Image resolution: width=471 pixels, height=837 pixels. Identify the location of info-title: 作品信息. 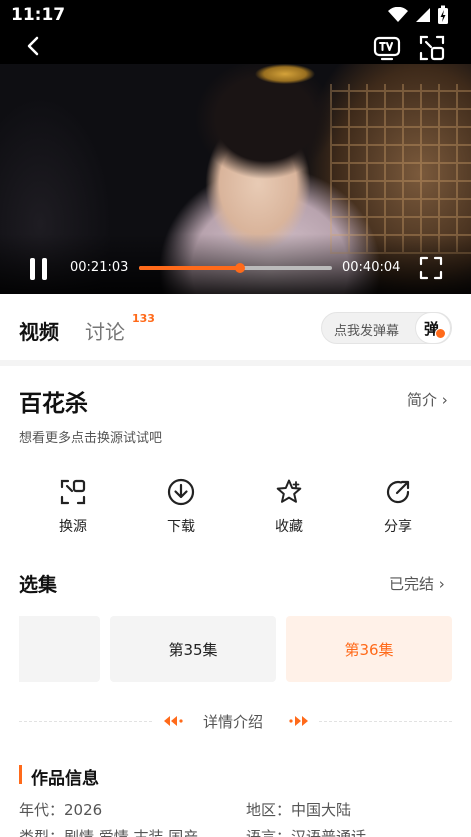
(65, 779).